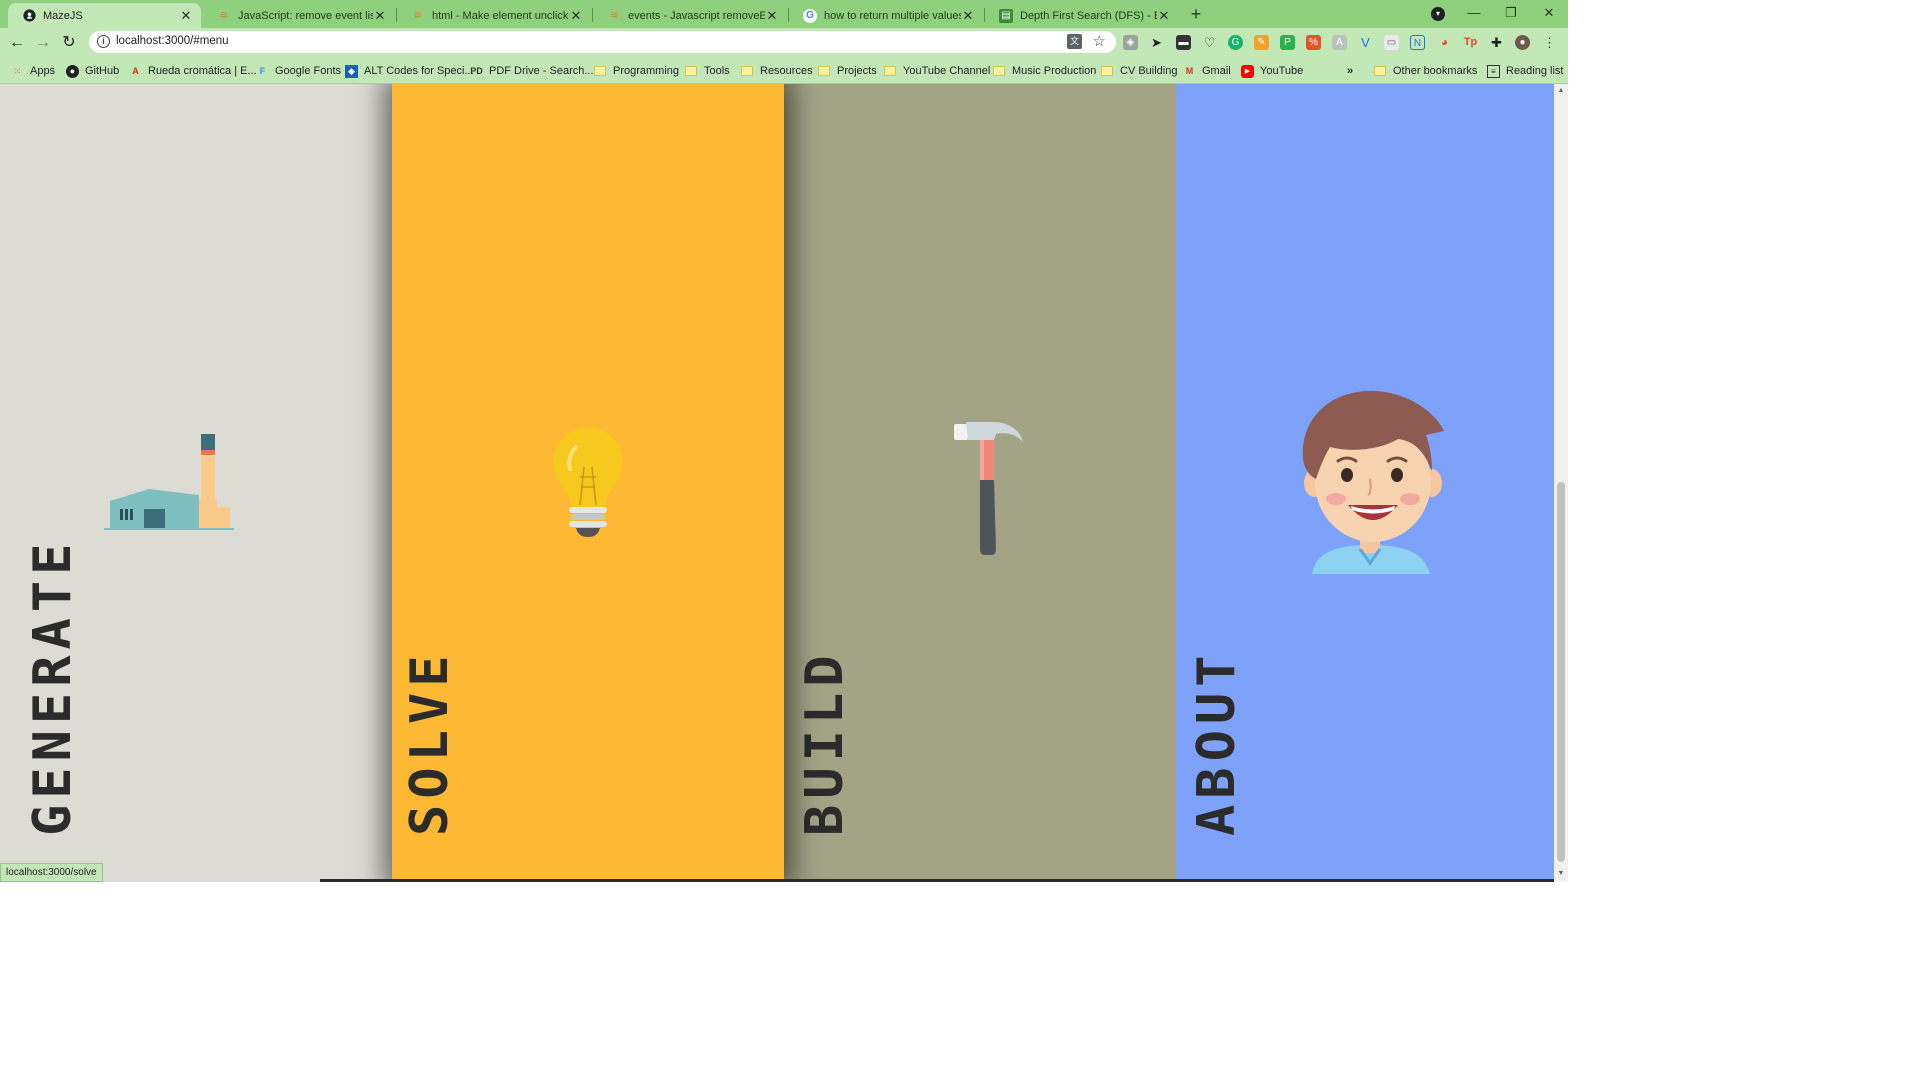 Image resolution: width=1920 pixels, height=1080 pixels. I want to click on url-text: localhost:3000/#menu, so click(172, 41).